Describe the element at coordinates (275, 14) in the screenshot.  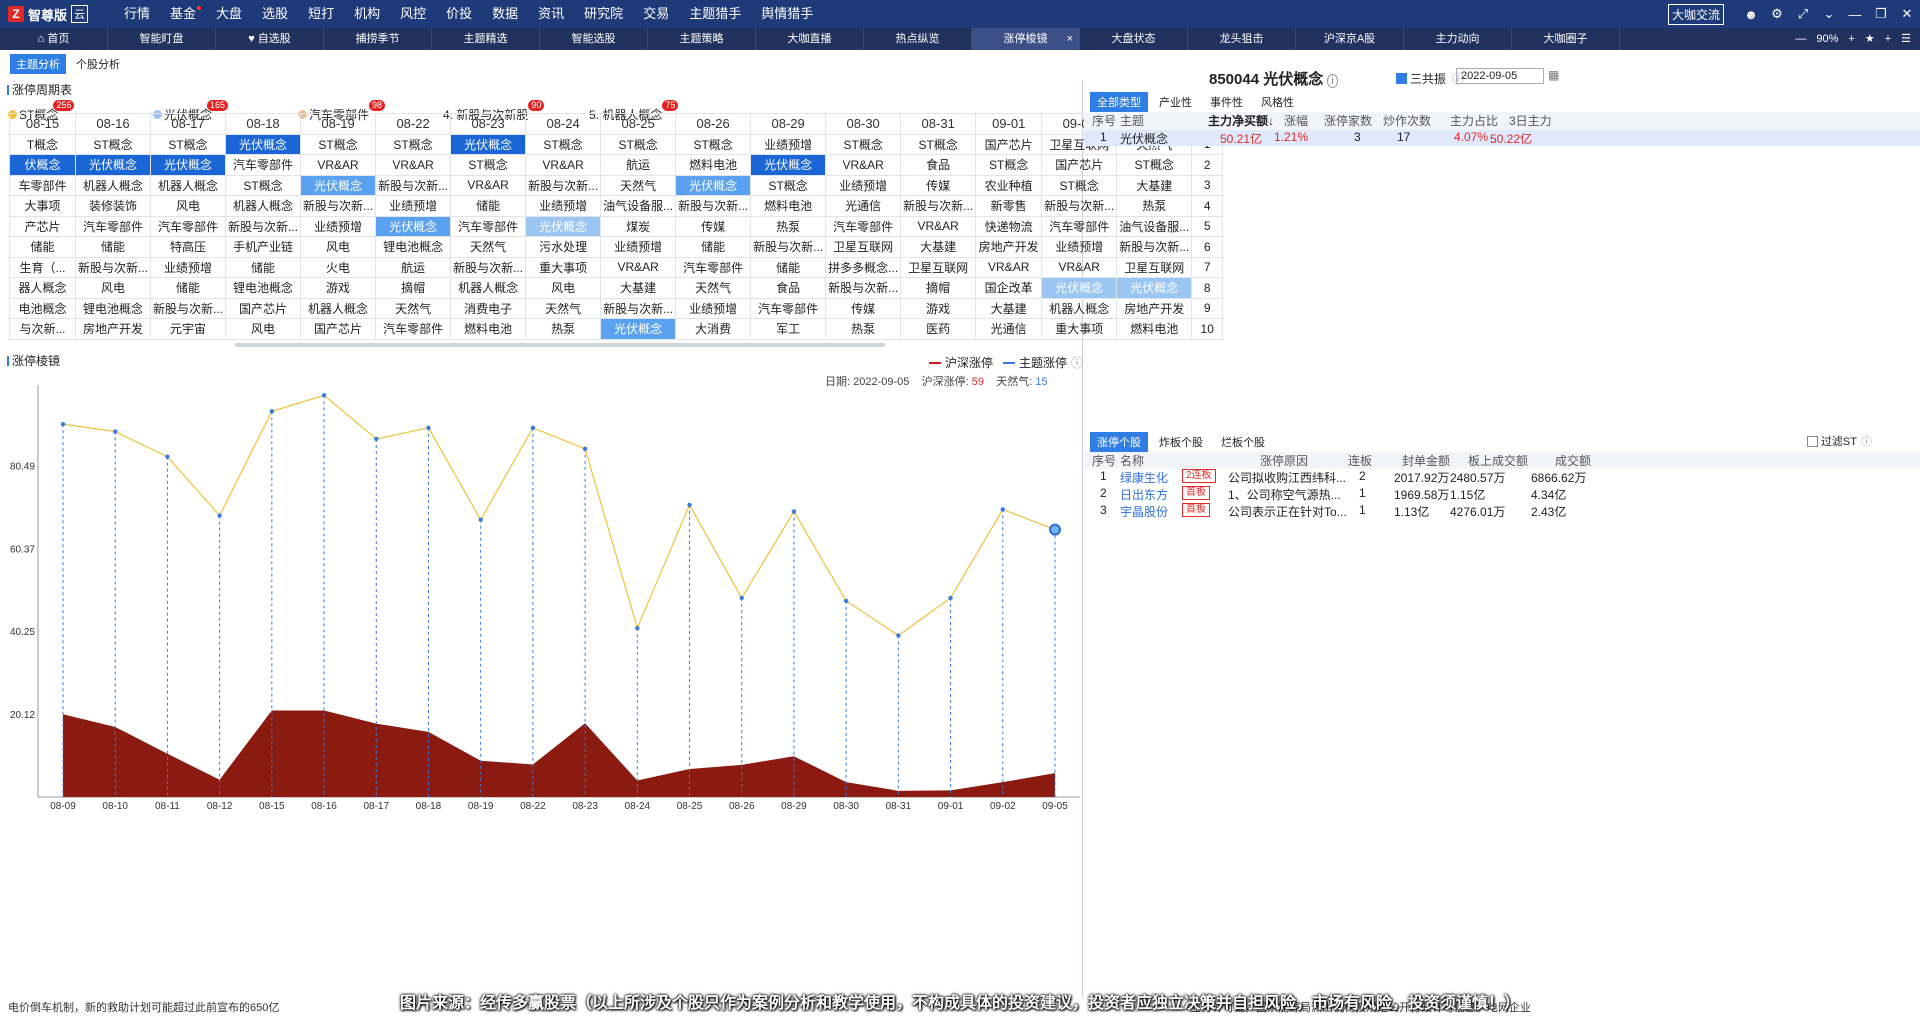
I see `menu-item: 选股` at that location.